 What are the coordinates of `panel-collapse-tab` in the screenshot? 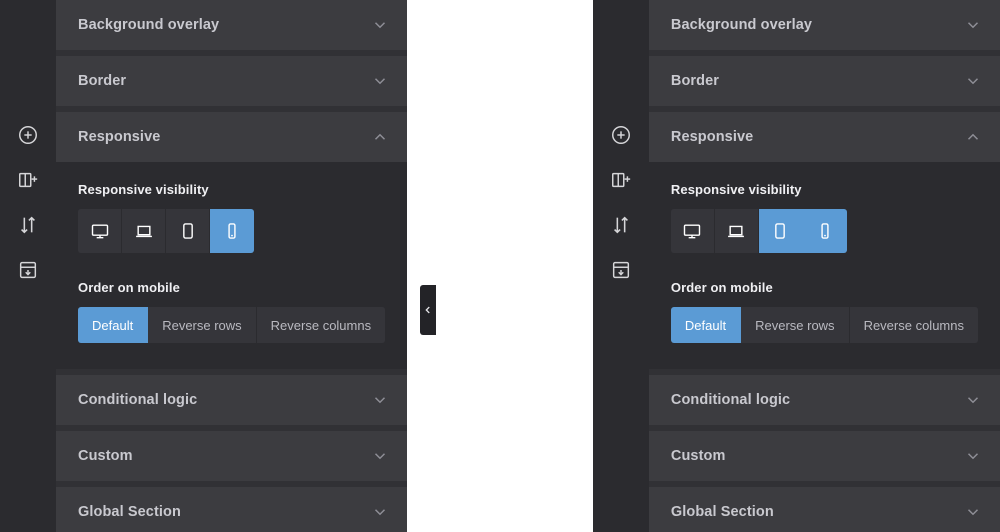 It's located at (428, 310).